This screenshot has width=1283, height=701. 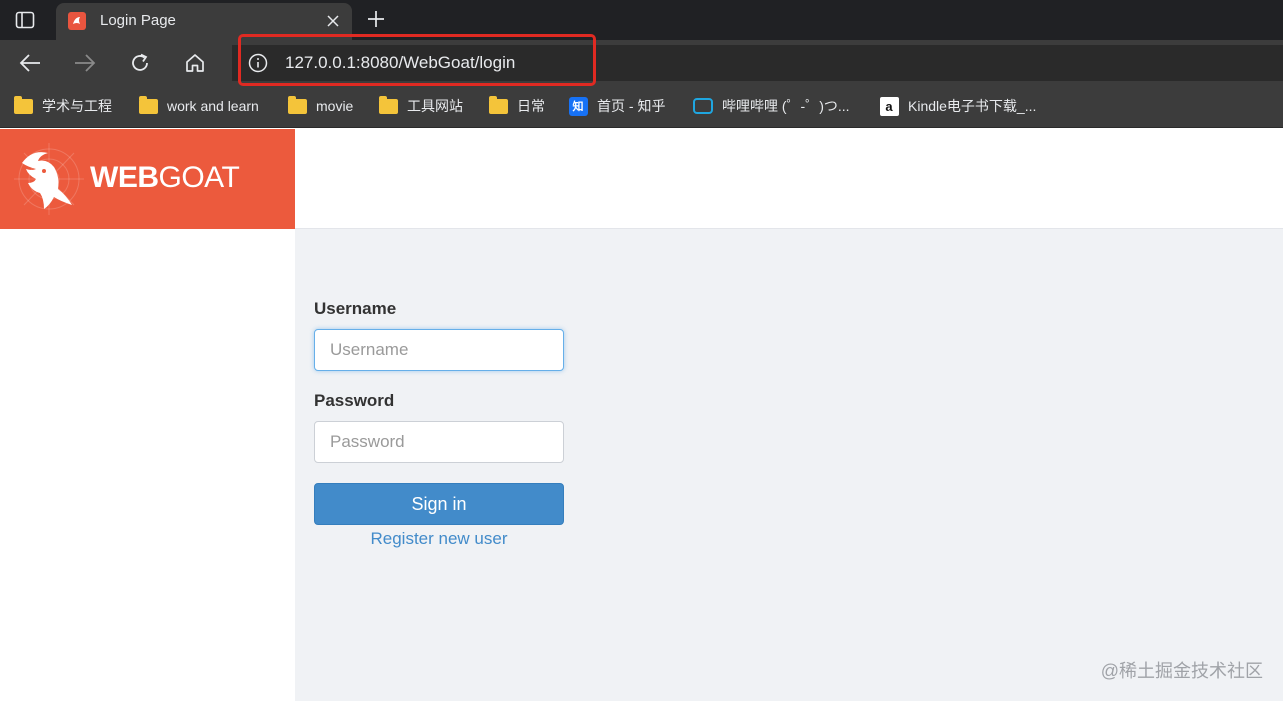 I want to click on webgoat-favicon-icon, so click(x=77, y=21).